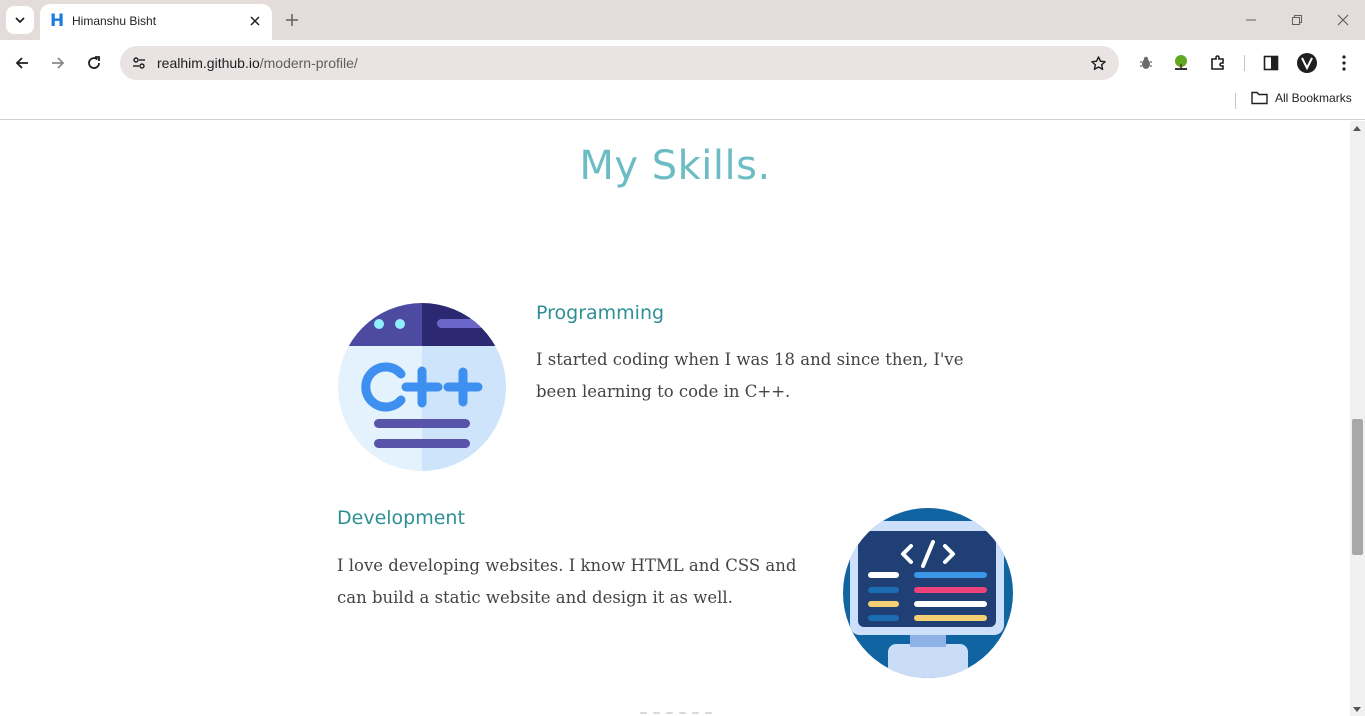  I want to click on reload-icon, so click(94, 62).